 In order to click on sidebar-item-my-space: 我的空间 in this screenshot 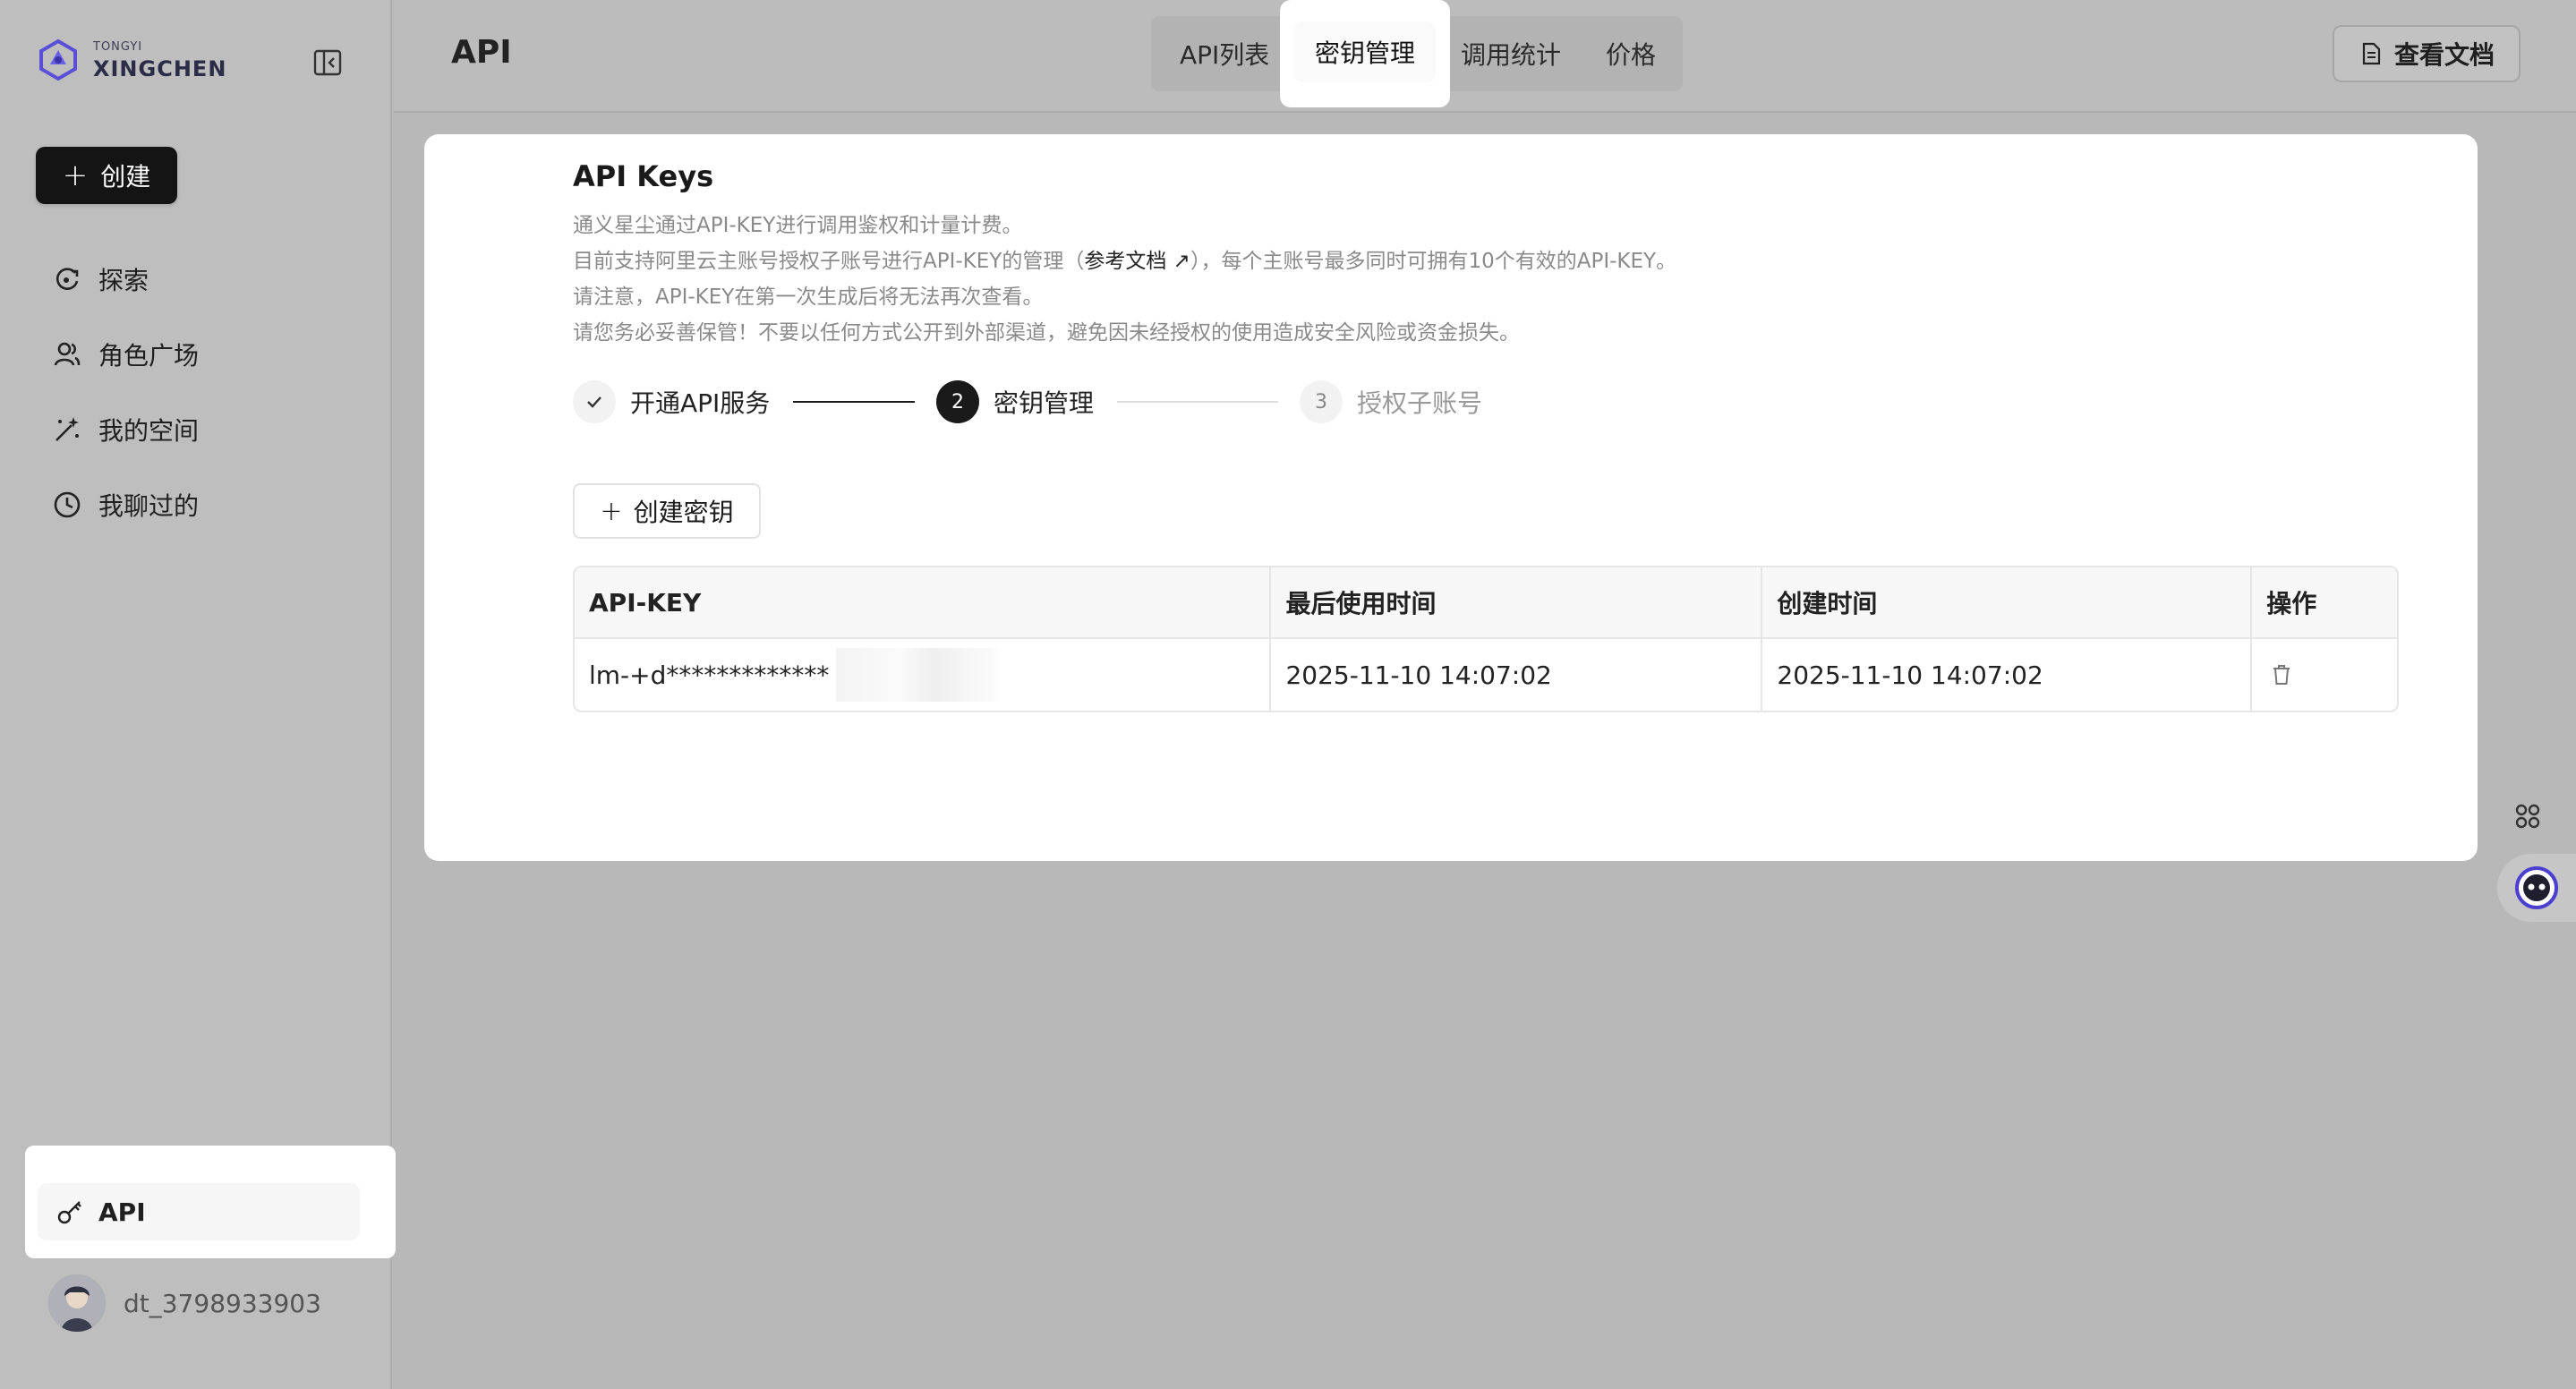, I will do `click(197, 429)`.